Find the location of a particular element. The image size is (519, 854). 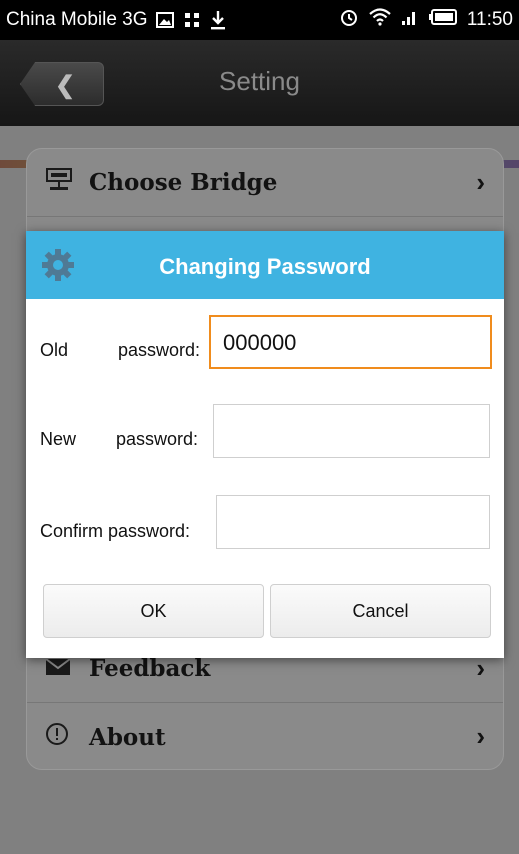

download-icon is located at coordinates (218, 20).